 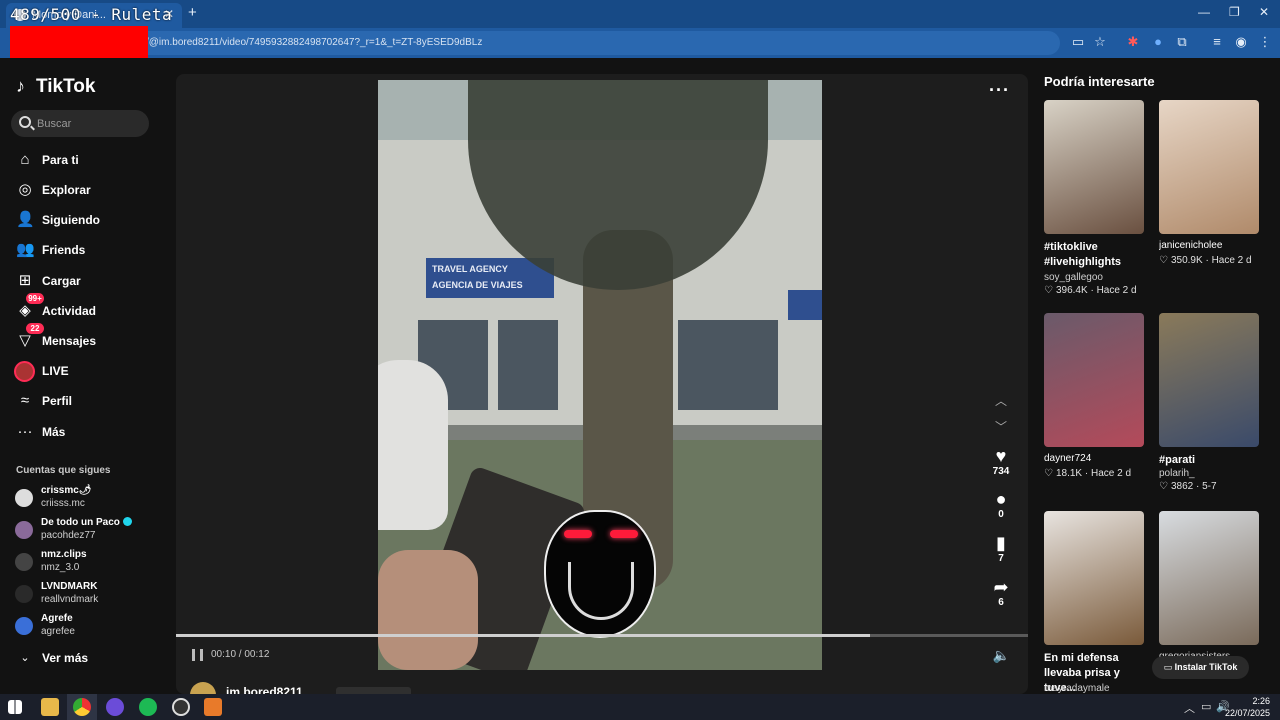 I want to click on troll-eye-left, so click(x=578, y=534).